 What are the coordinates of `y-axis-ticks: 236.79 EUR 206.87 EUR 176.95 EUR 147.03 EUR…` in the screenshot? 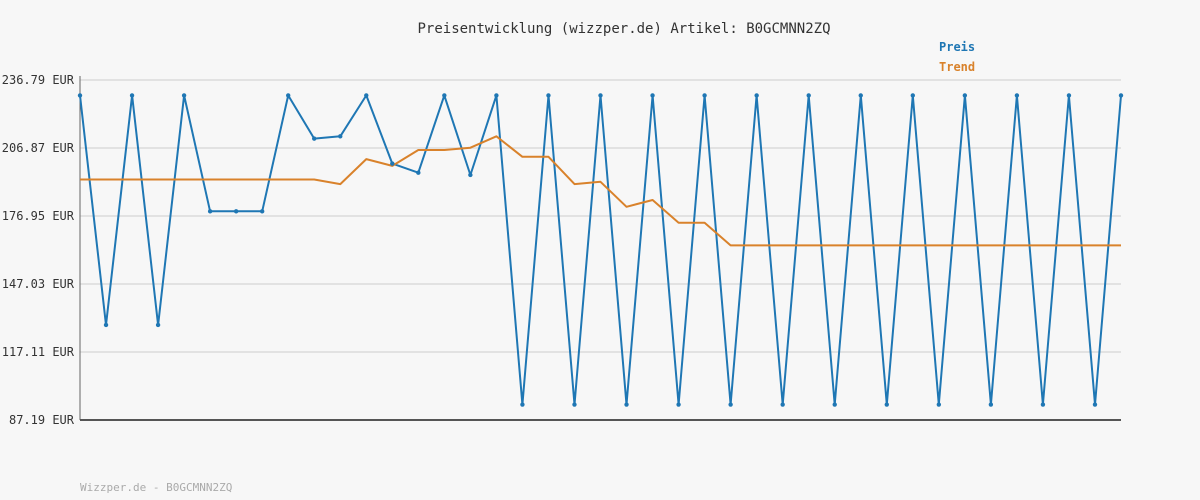 It's located at (38, 250).